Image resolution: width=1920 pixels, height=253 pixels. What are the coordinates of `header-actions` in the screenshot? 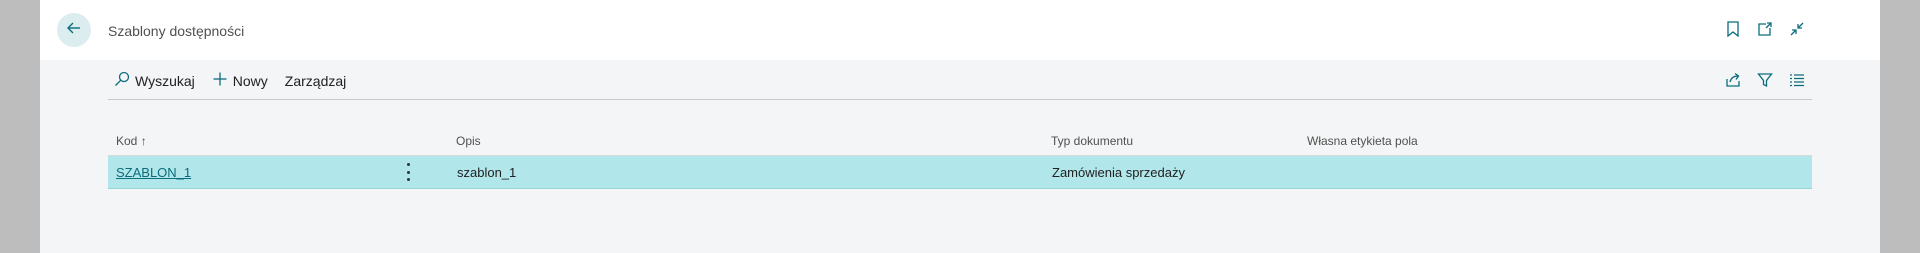 It's located at (1765, 29).